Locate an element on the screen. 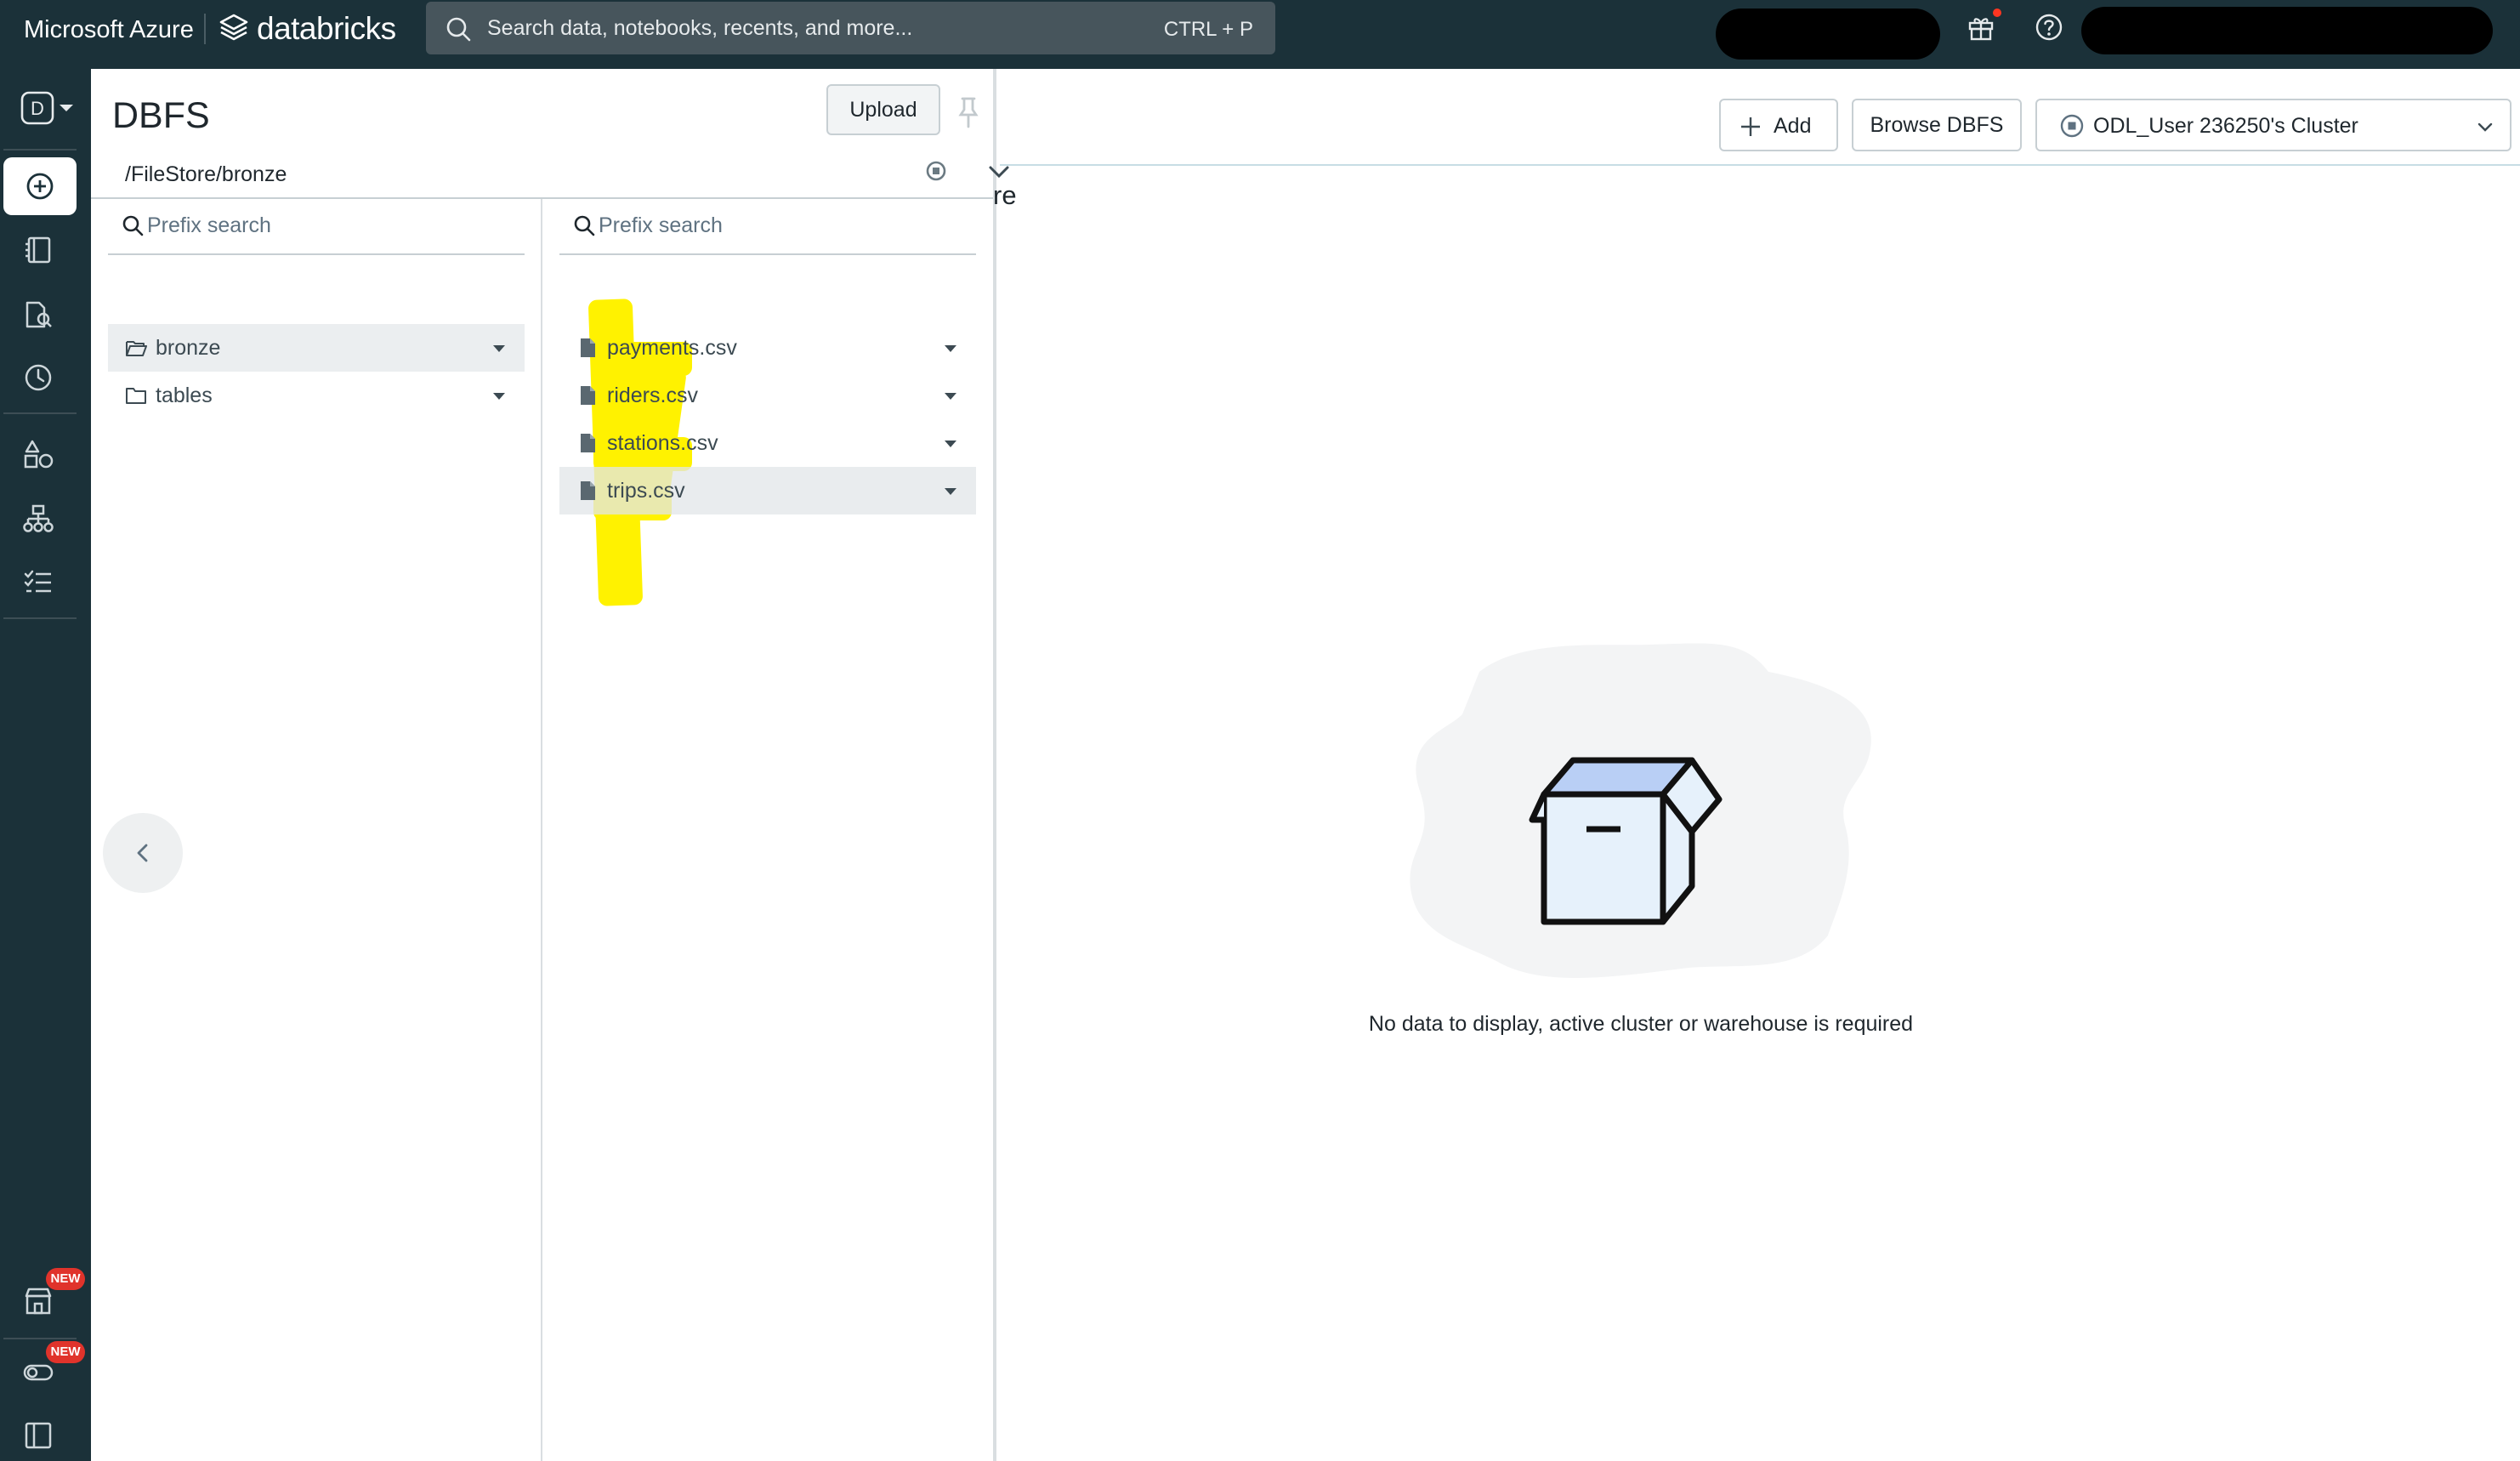 The width and height of the screenshot is (2520, 1461). workspace-switcher-icon: D is located at coordinates (49, 108).